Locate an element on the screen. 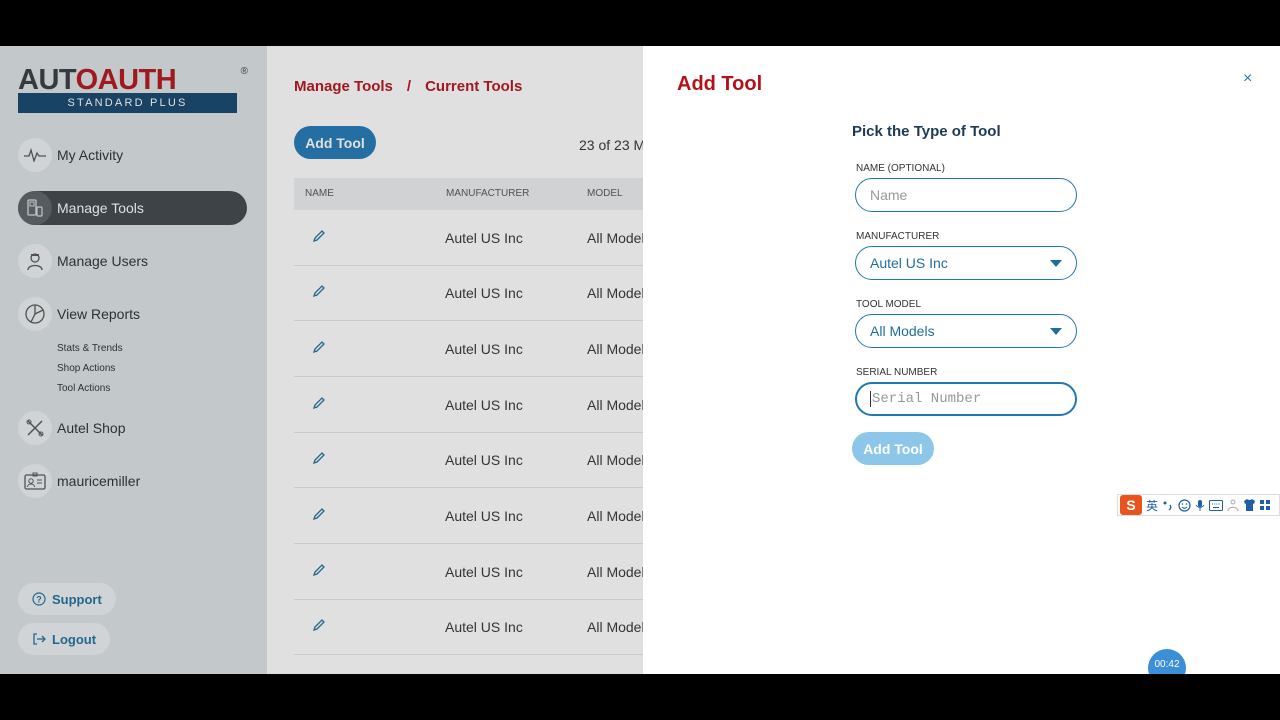 The image size is (1280, 720). sogou-logo-icon: S is located at coordinates (1131, 505).